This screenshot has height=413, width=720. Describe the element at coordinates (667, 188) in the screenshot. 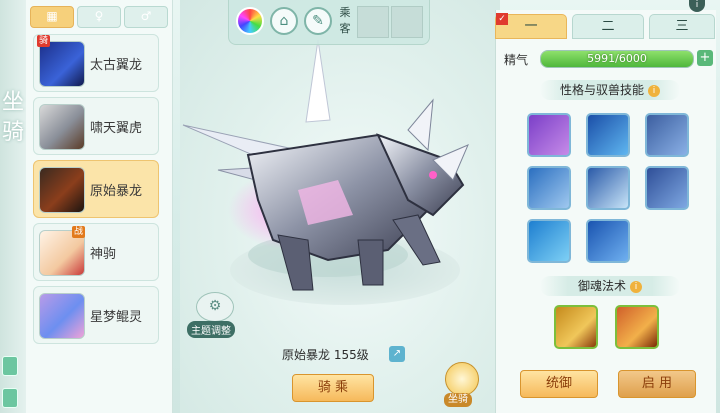

I see `beast-run-skill-icon` at that location.